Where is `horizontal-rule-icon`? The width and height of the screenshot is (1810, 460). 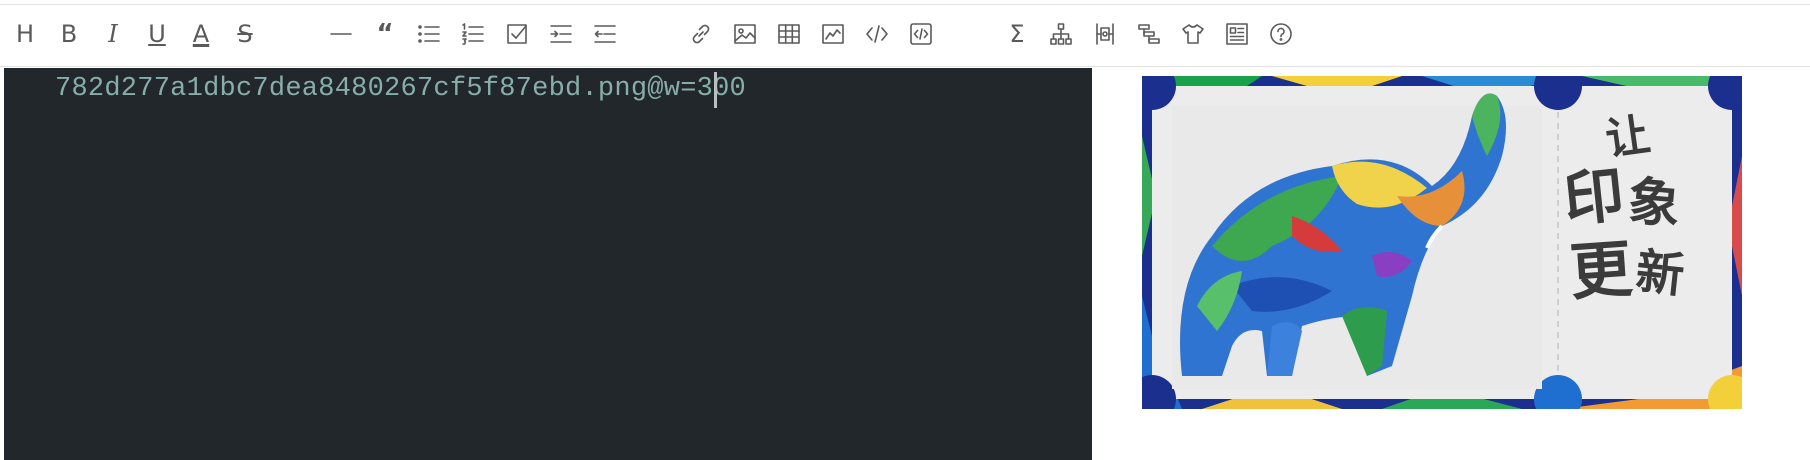 horizontal-rule-icon is located at coordinates (341, 34).